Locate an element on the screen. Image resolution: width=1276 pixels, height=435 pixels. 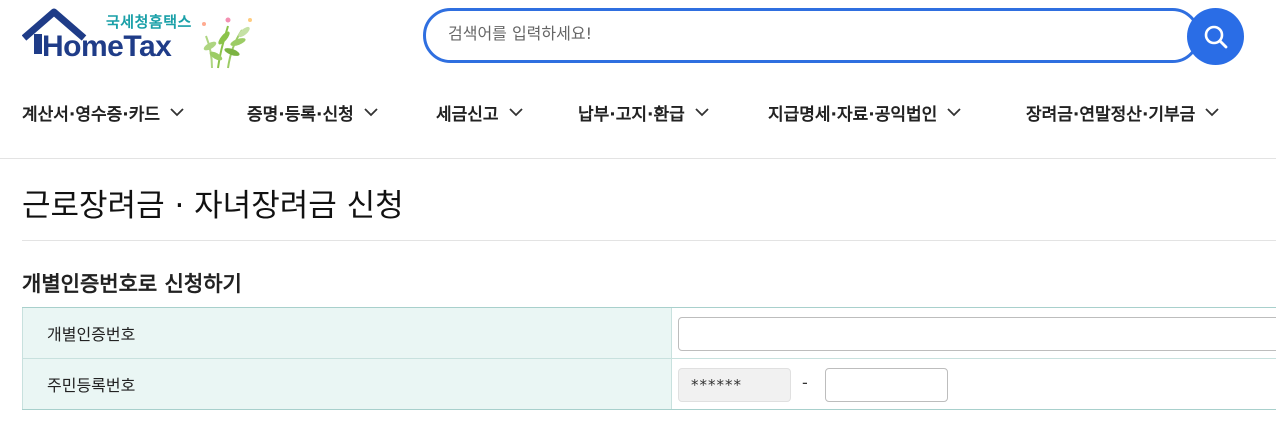
nav-item-certificate-registration: 증명·등록·신청 is located at coordinates (312, 112).